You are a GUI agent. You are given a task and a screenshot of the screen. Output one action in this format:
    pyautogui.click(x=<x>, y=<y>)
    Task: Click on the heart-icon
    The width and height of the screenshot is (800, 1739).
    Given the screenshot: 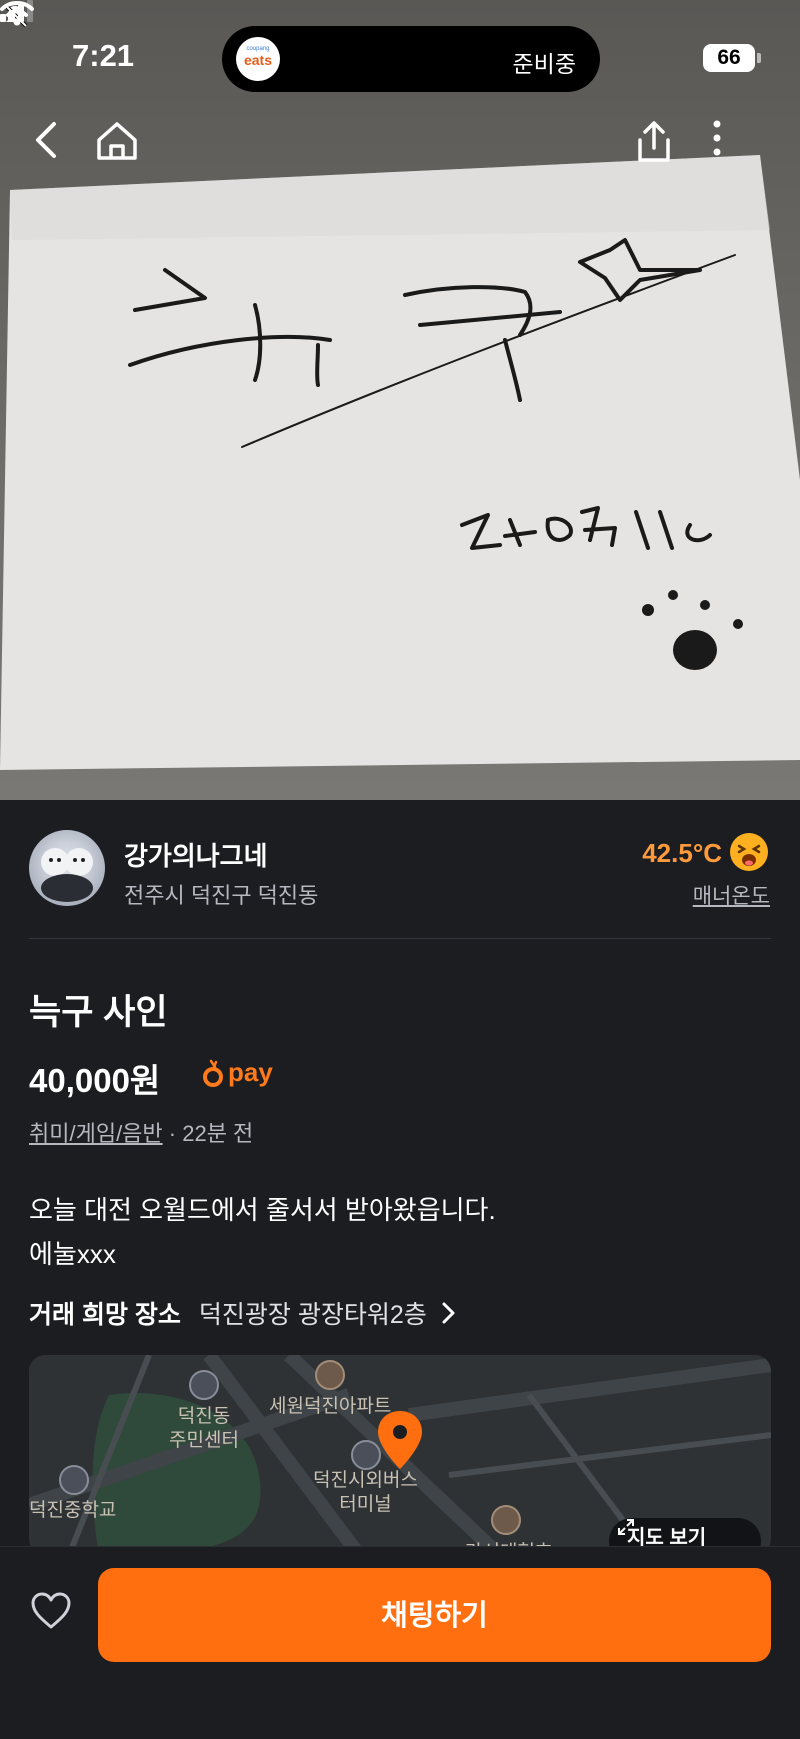 What is the action you would take?
    pyautogui.click(x=51, y=1611)
    